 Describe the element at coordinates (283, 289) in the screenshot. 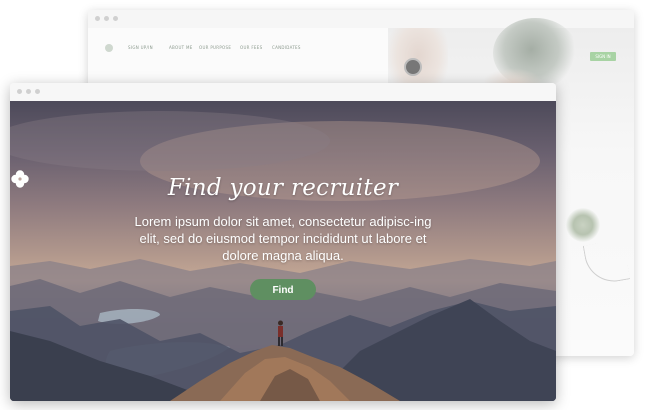

I see `find-button: Find` at that location.